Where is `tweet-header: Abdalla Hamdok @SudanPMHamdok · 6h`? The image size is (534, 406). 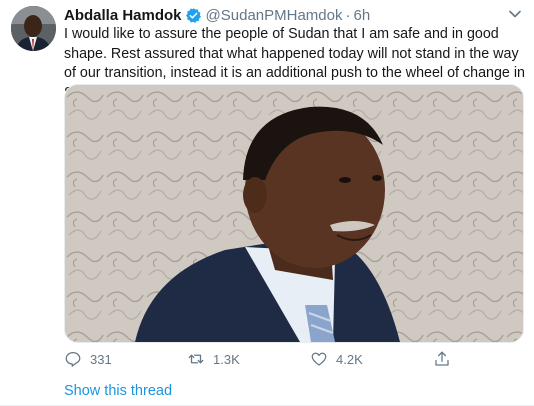
tweet-header: Abdalla Hamdok @SudanPMHamdok · 6h is located at coordinates (217, 15).